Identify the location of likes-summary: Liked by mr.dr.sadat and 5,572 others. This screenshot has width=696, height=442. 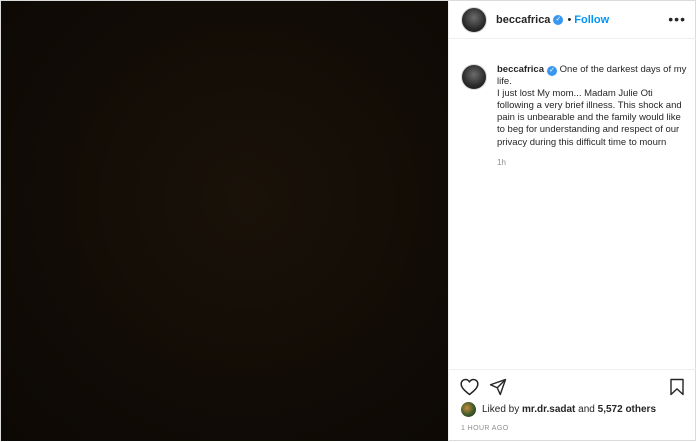
(558, 409).